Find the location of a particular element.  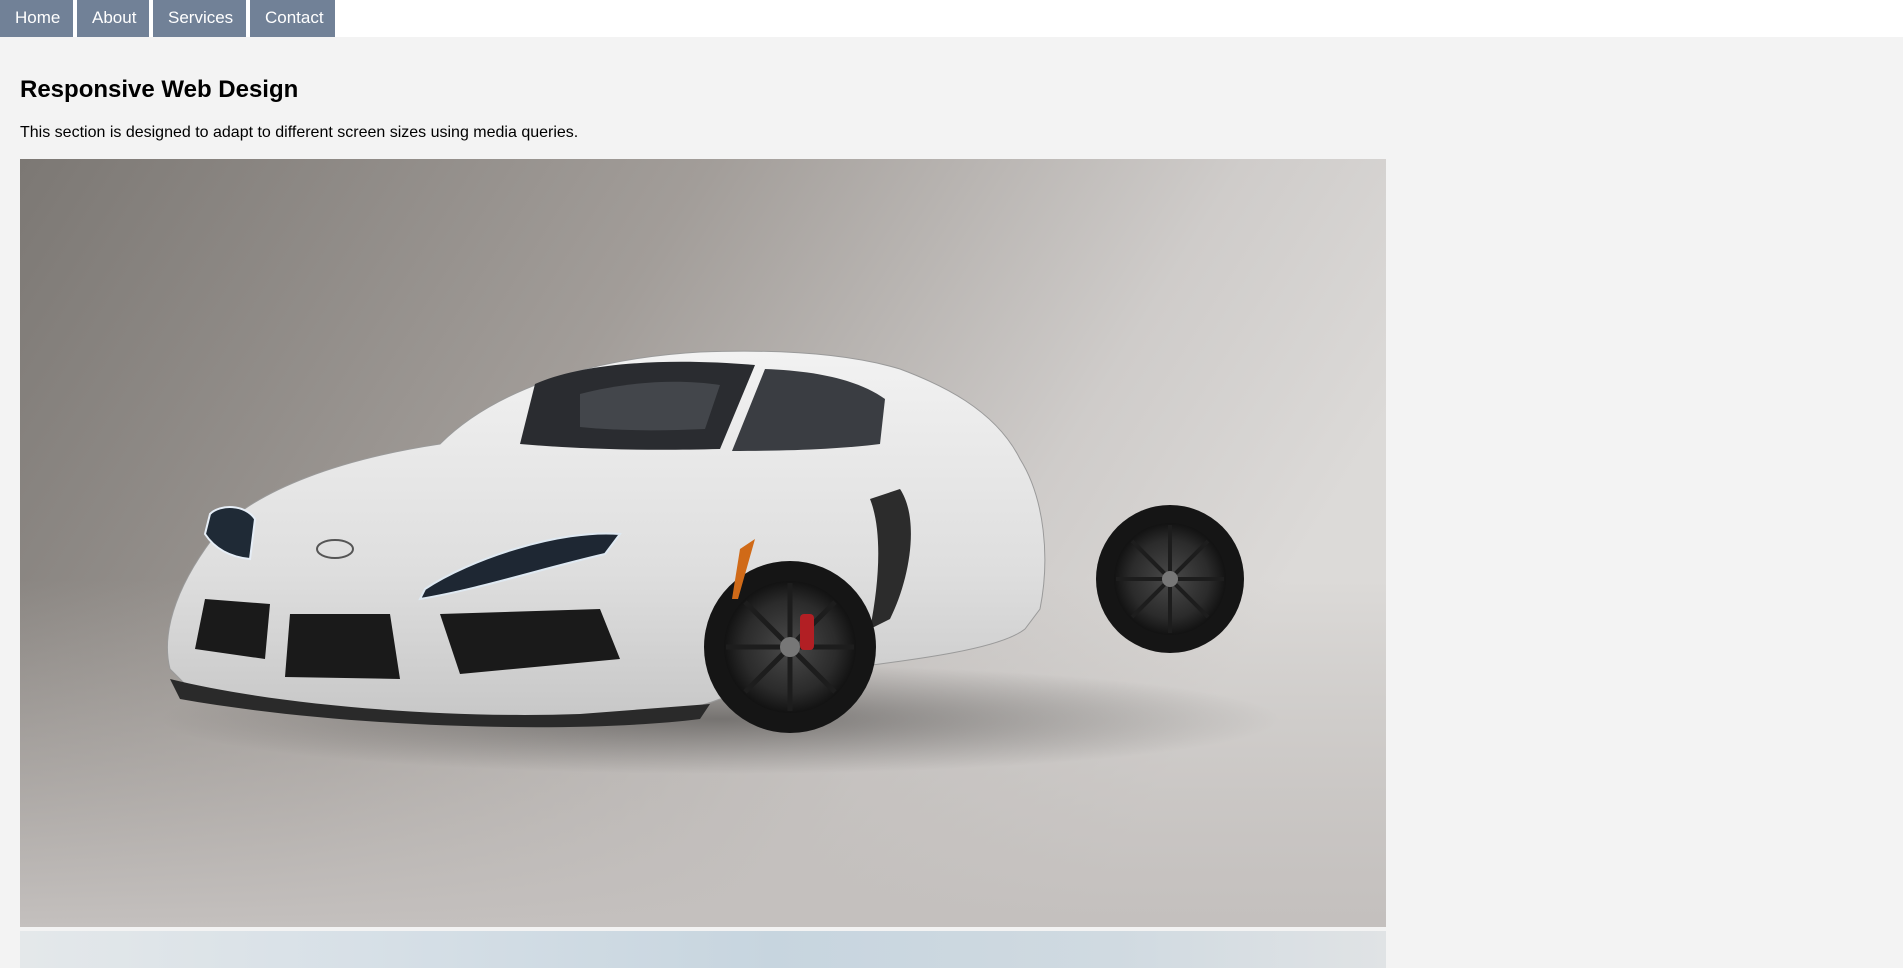

nav-home-link: Home is located at coordinates (36, 18).